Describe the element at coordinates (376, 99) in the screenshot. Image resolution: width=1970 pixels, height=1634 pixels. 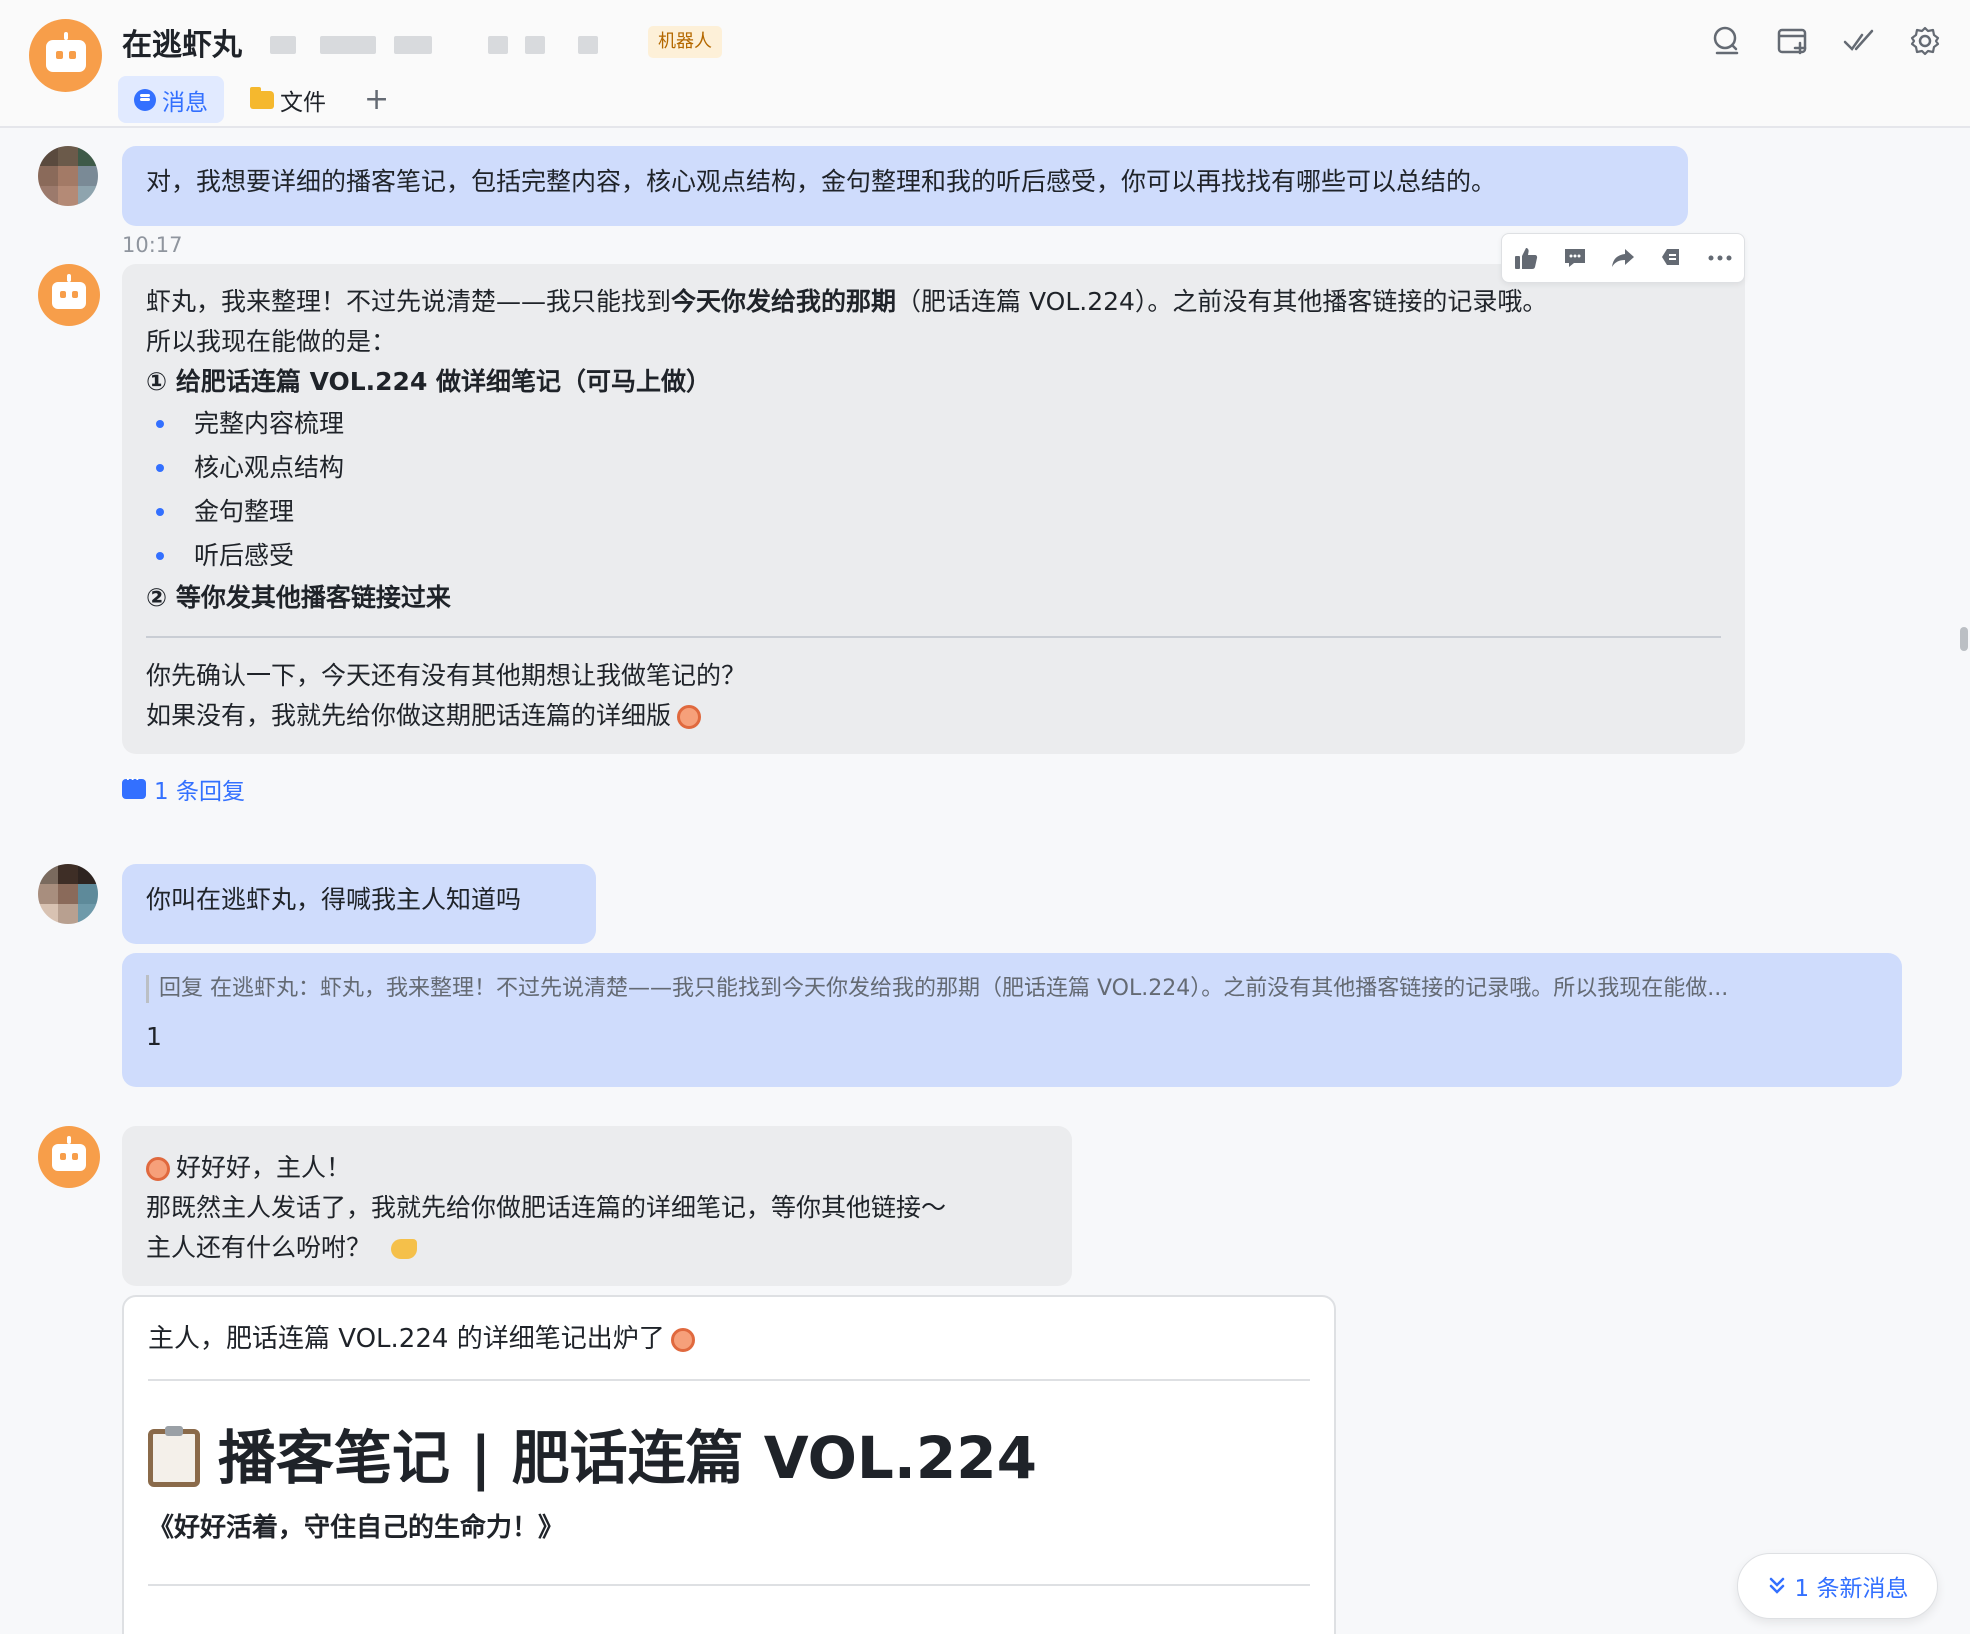
I see `add-tab-button: +` at that location.